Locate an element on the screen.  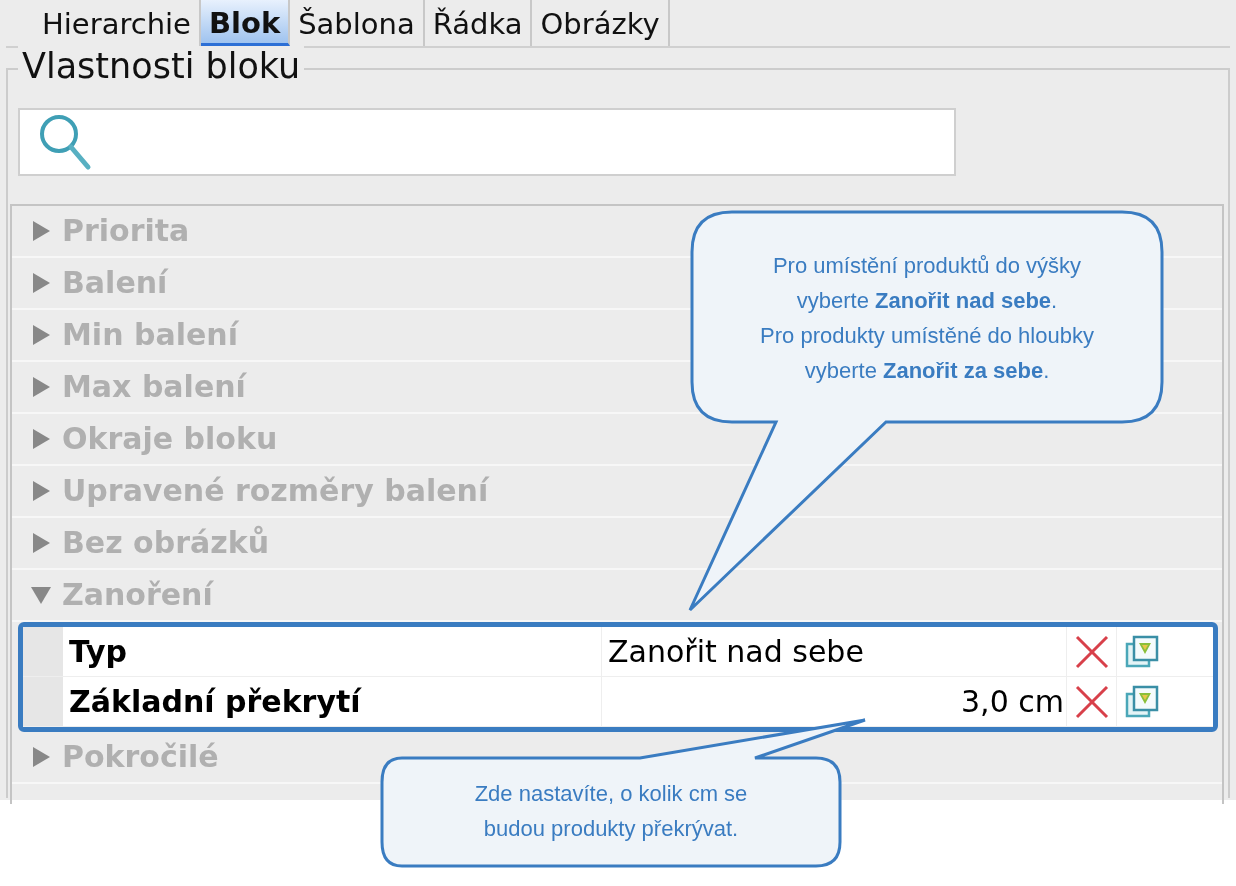
tab: Řádka is located at coordinates (478, 23).